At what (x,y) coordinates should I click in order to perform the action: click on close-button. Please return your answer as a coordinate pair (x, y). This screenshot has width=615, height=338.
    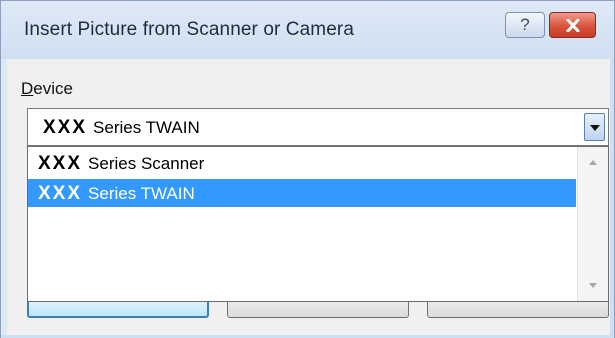
    Looking at the image, I should click on (572, 25).